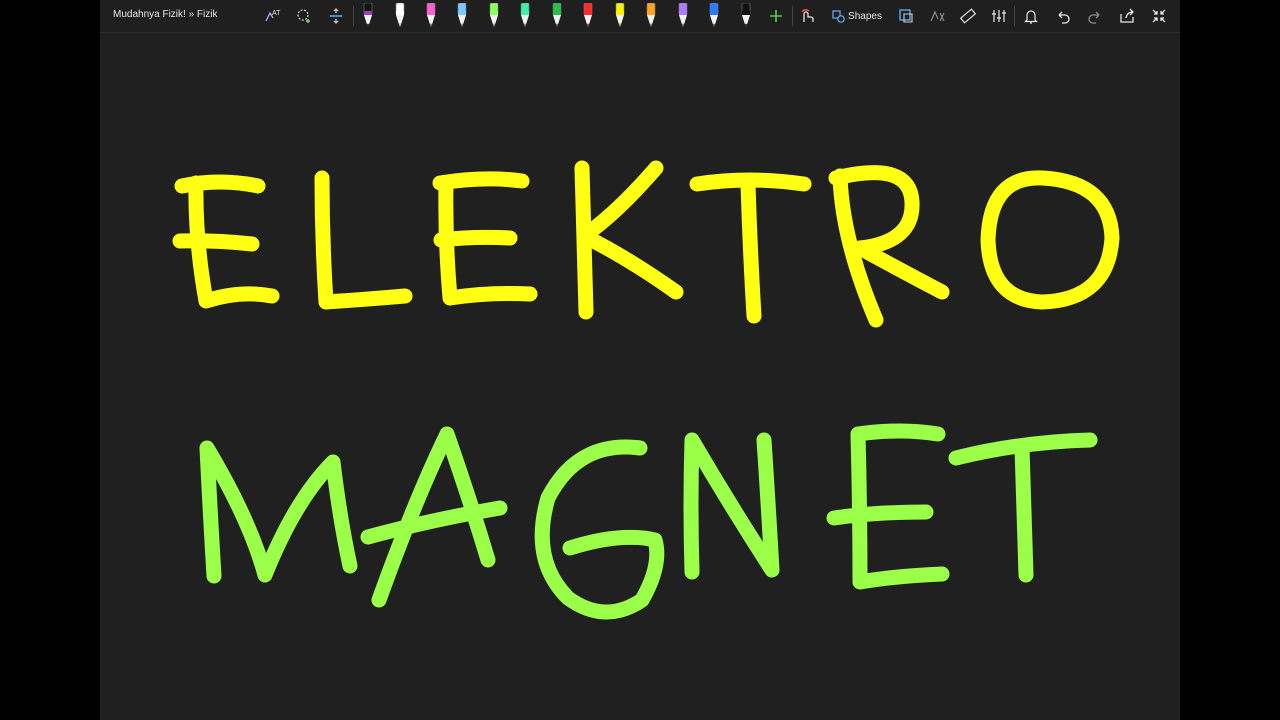 The height and width of the screenshot is (720, 1280). I want to click on pen-black-2-icon, so click(746, 15).